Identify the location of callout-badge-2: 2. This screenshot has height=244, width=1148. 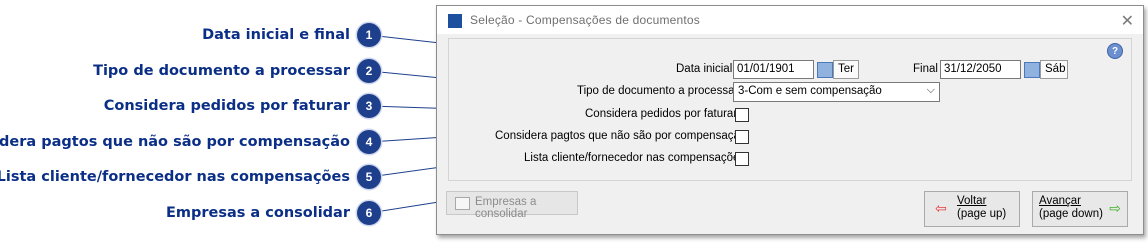
(369, 71).